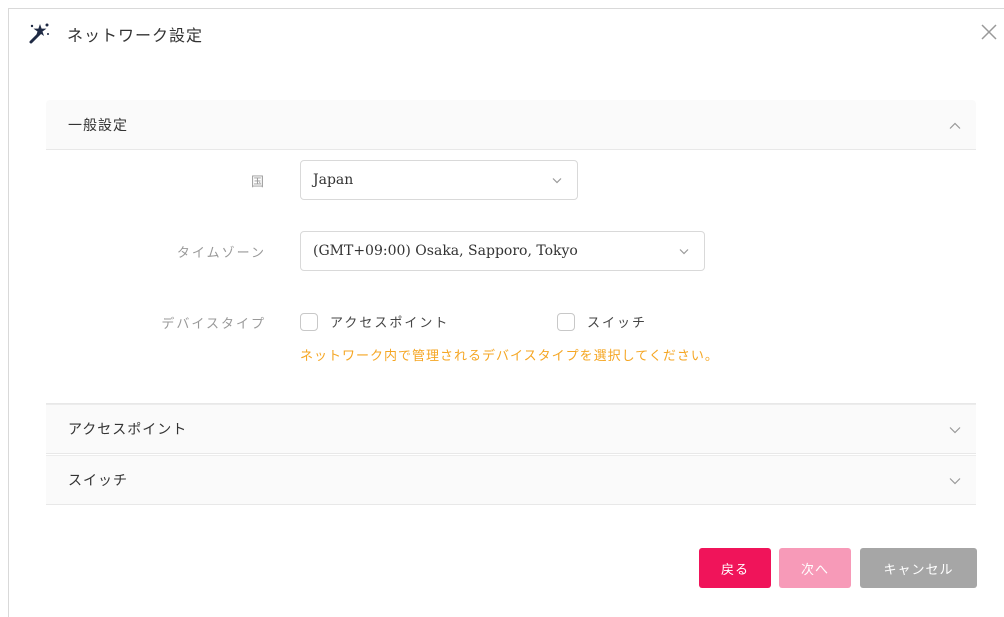 The height and width of the screenshot is (617, 1004). What do you see at coordinates (509, 356) in the screenshot?
I see `device-type-hint: ネットワーク内で管理されるデバイスタイプを選択してください。` at bounding box center [509, 356].